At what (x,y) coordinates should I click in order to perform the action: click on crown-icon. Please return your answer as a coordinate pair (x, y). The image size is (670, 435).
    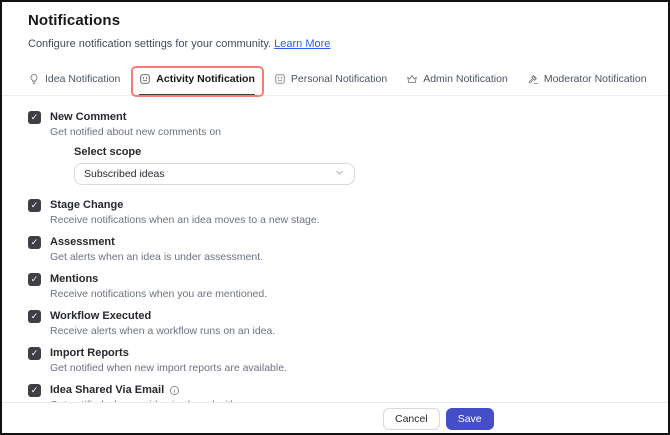
    Looking at the image, I should click on (412, 79).